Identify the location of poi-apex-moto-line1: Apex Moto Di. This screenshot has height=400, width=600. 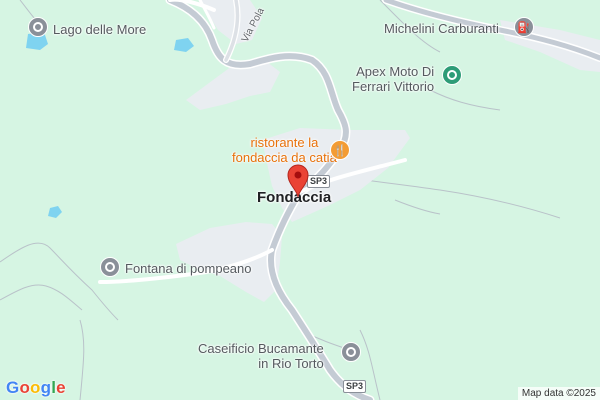
(395, 71).